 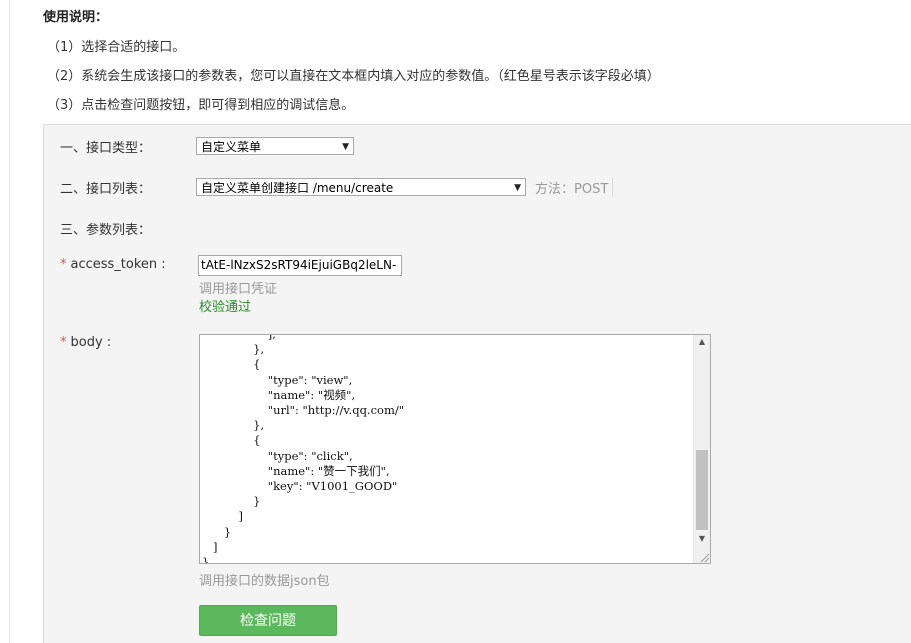 What do you see at coordinates (574, 187) in the screenshot?
I see `method-label: 方法：POST` at bounding box center [574, 187].